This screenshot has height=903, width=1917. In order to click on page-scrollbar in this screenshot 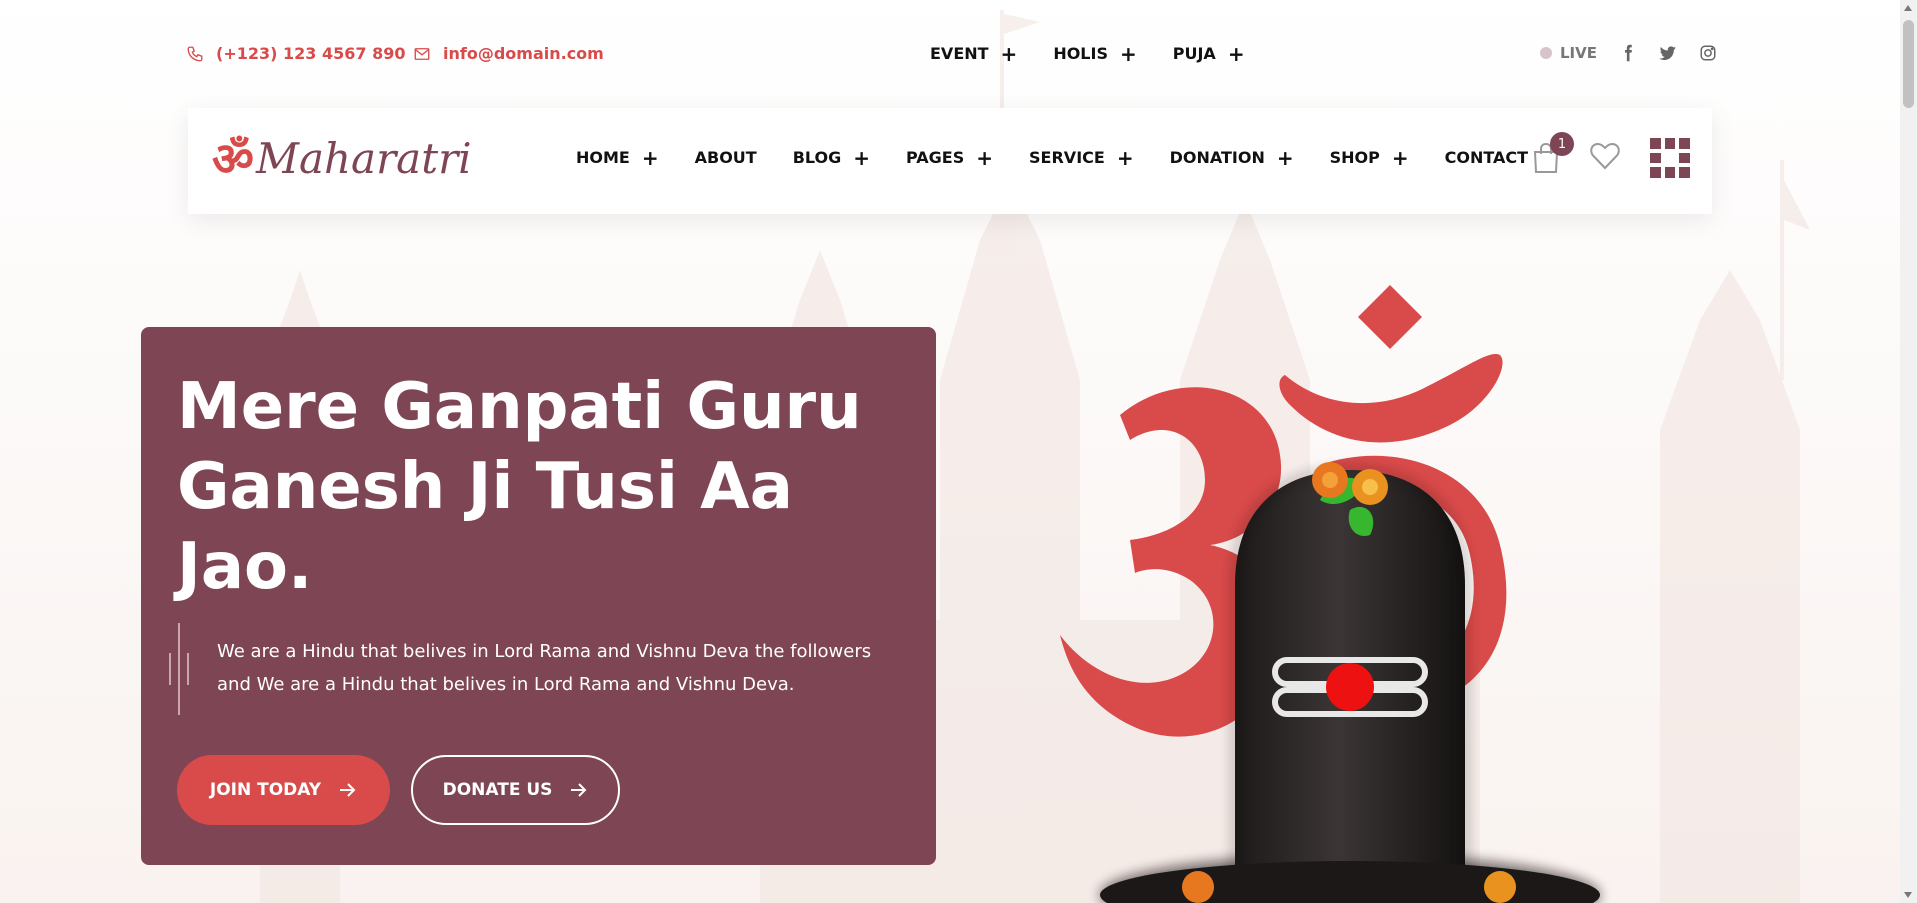, I will do `click(1908, 451)`.